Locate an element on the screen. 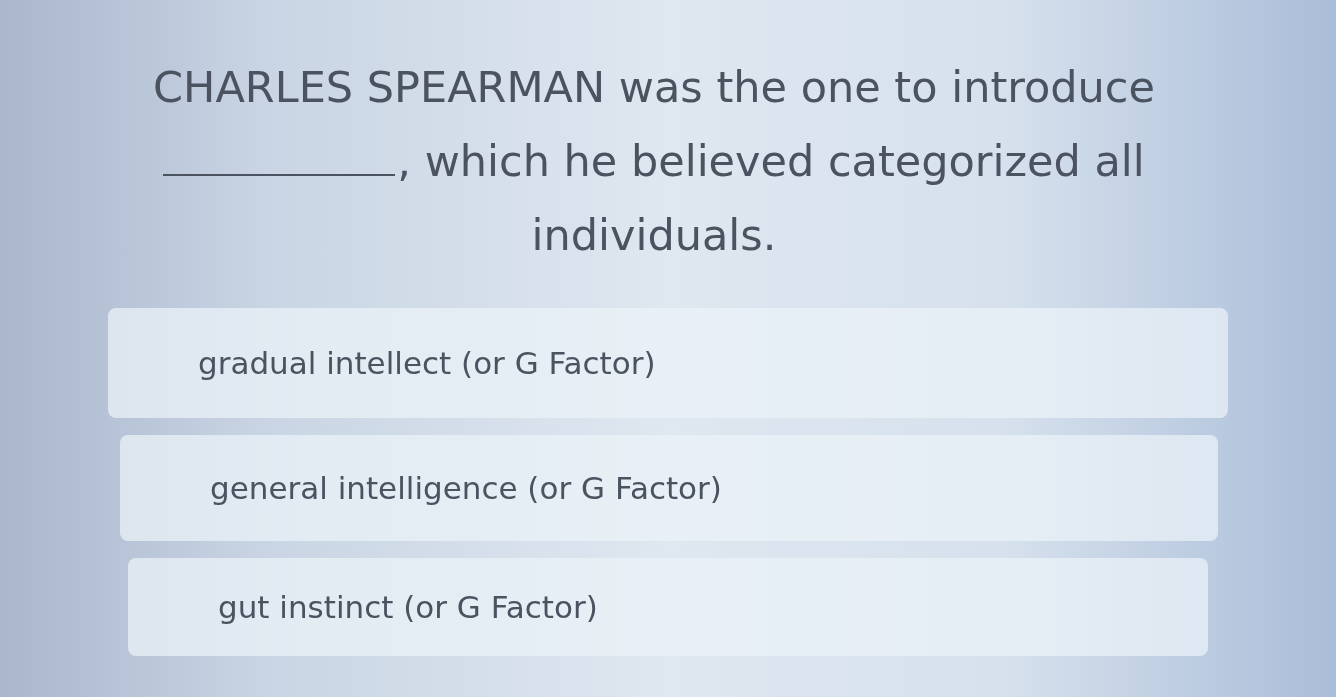  question-text: , which he believed categorized all individuals. is located at coordinates (771, 198).